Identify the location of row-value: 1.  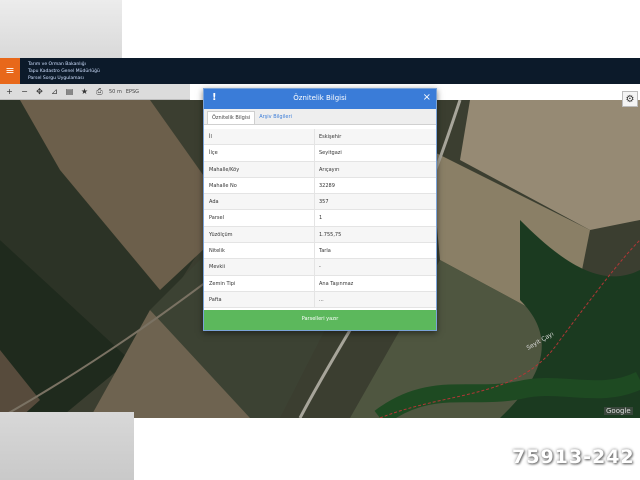
(375, 218).